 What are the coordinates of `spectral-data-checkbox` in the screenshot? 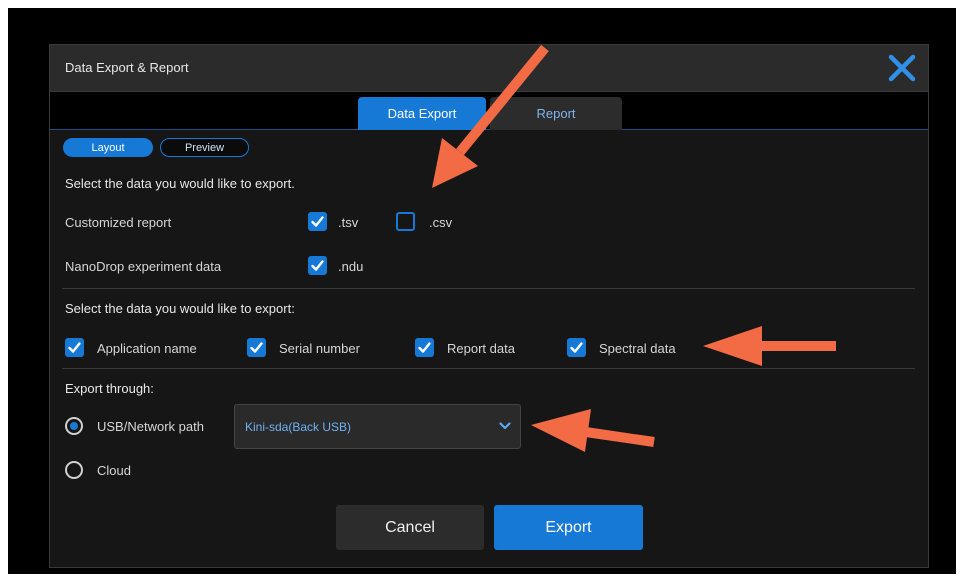 It's located at (576, 347).